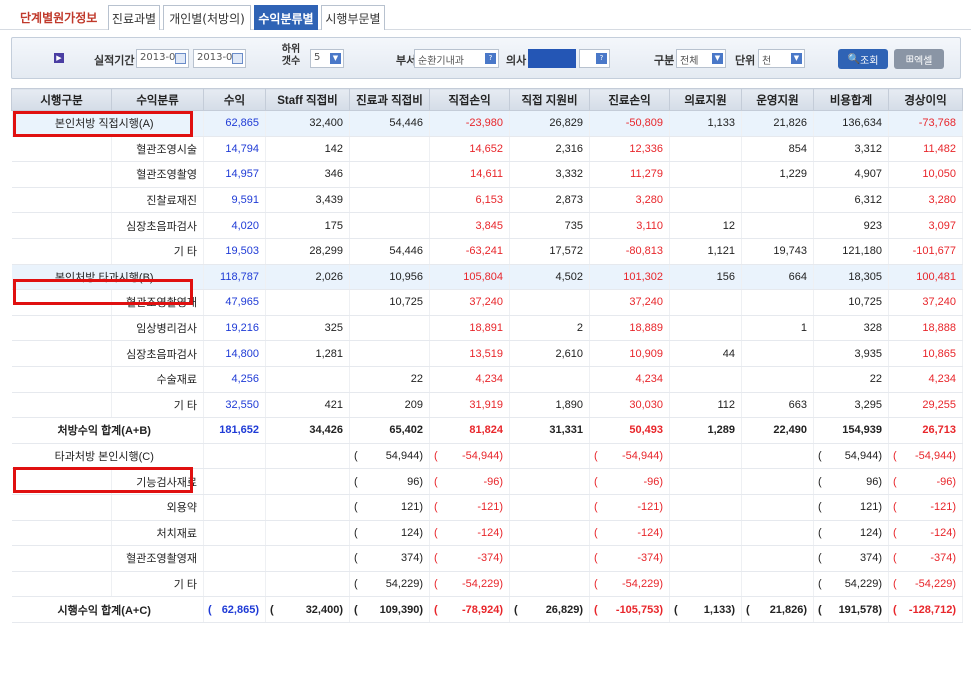 The image size is (971, 676). I want to click on cell-Staff 직접비: 1,281, so click(307, 353).